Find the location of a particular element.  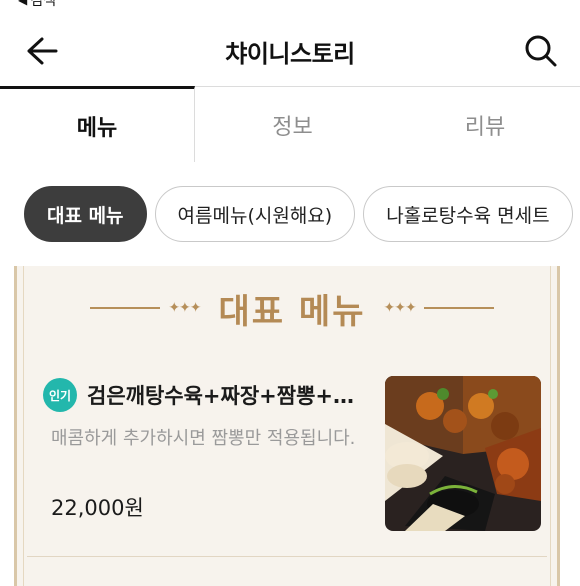

tab-reviews: 리뷰 is located at coordinates (485, 124).